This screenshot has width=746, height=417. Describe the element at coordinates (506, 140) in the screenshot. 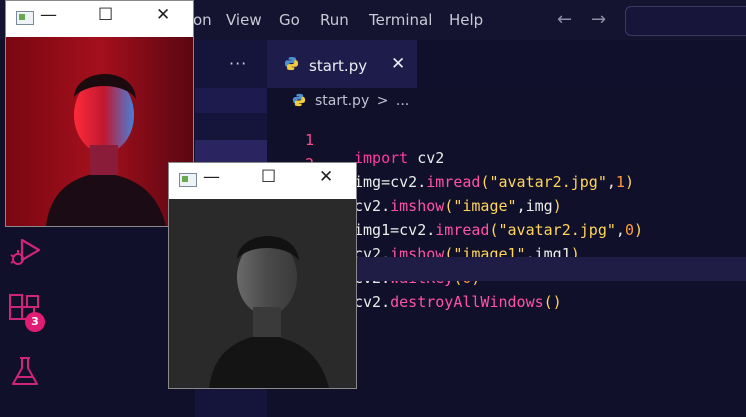

I see `code-line: 1 import cv2` at that location.